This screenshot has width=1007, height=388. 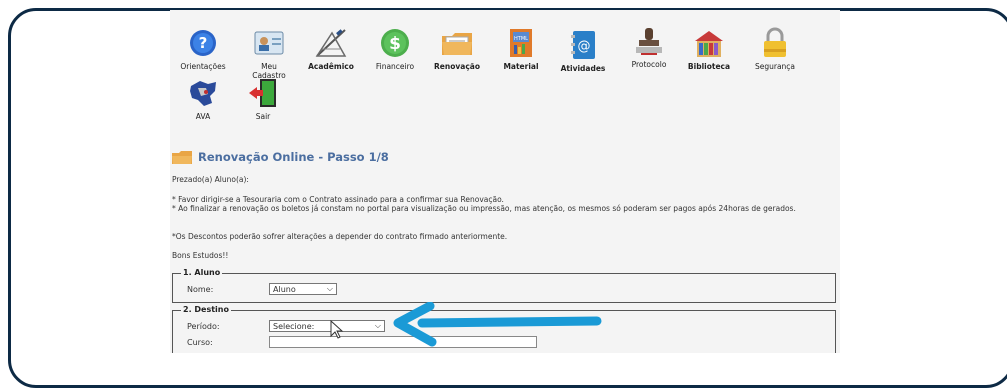 What do you see at coordinates (583, 68) in the screenshot?
I see `nav-label: Atividades` at bounding box center [583, 68].